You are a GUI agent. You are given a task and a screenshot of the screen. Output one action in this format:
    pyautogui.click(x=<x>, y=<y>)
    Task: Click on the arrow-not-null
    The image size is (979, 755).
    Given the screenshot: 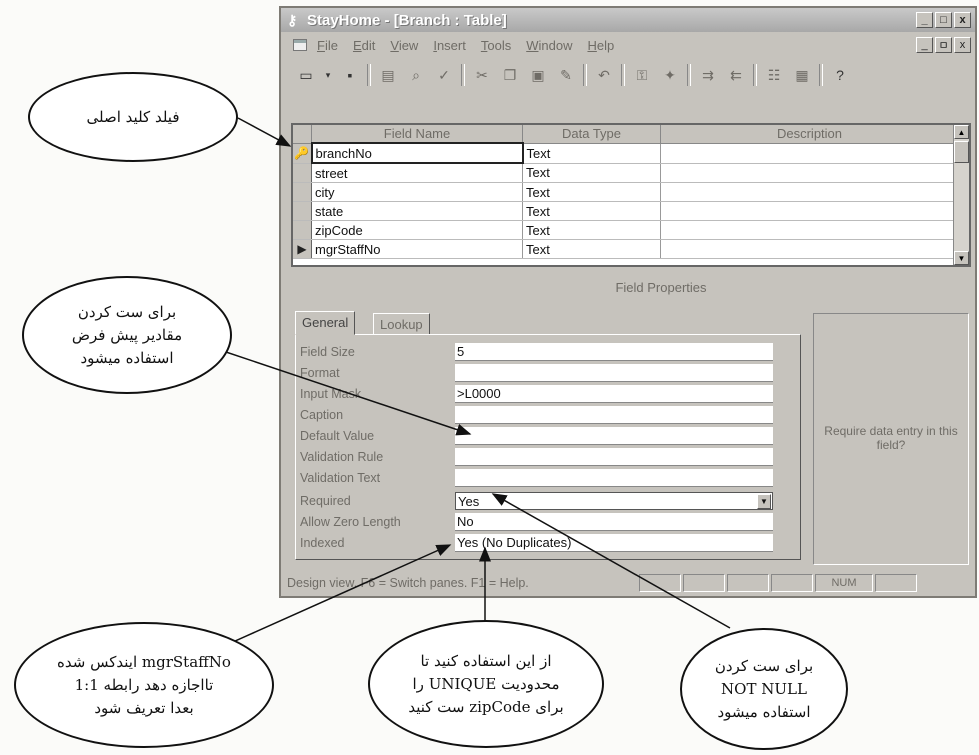 What is the action you would take?
    pyautogui.click(x=611, y=561)
    